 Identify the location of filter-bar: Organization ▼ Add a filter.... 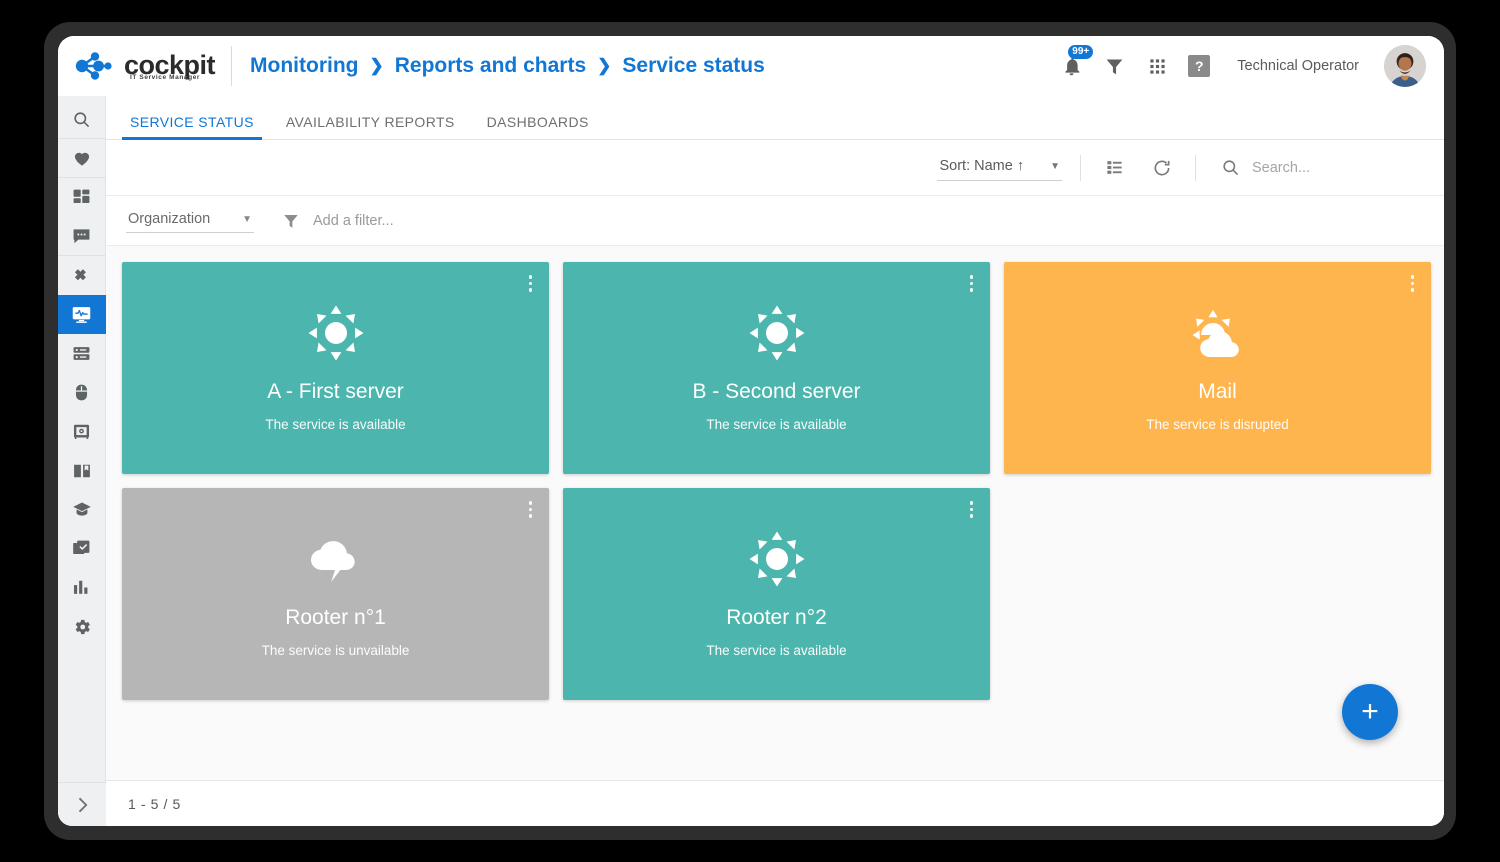
(775, 221).